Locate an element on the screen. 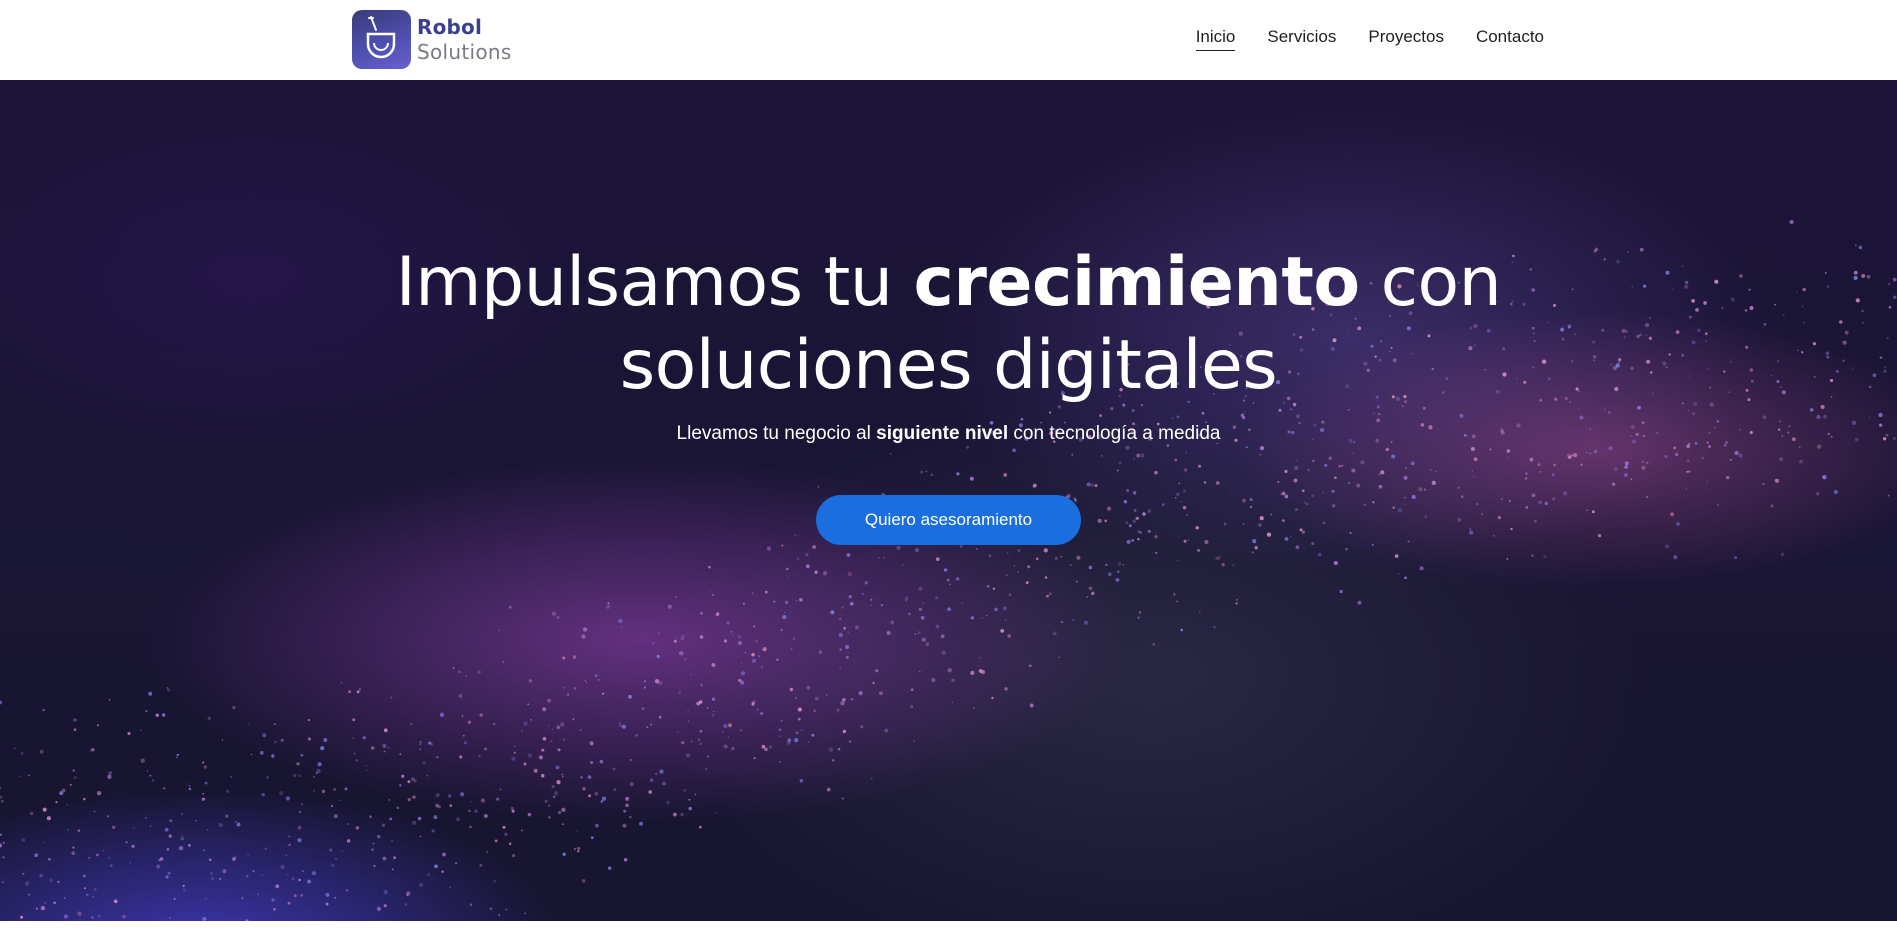 The width and height of the screenshot is (1897, 945). cta-button: Quiero asesoramiento is located at coordinates (948, 520).